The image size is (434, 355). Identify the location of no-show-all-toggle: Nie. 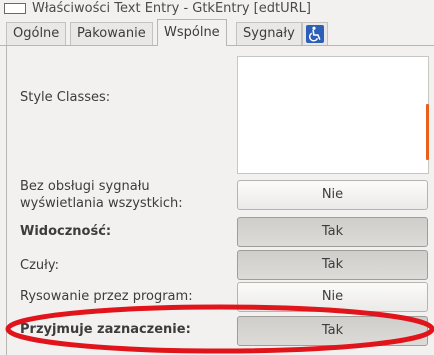
(332, 195).